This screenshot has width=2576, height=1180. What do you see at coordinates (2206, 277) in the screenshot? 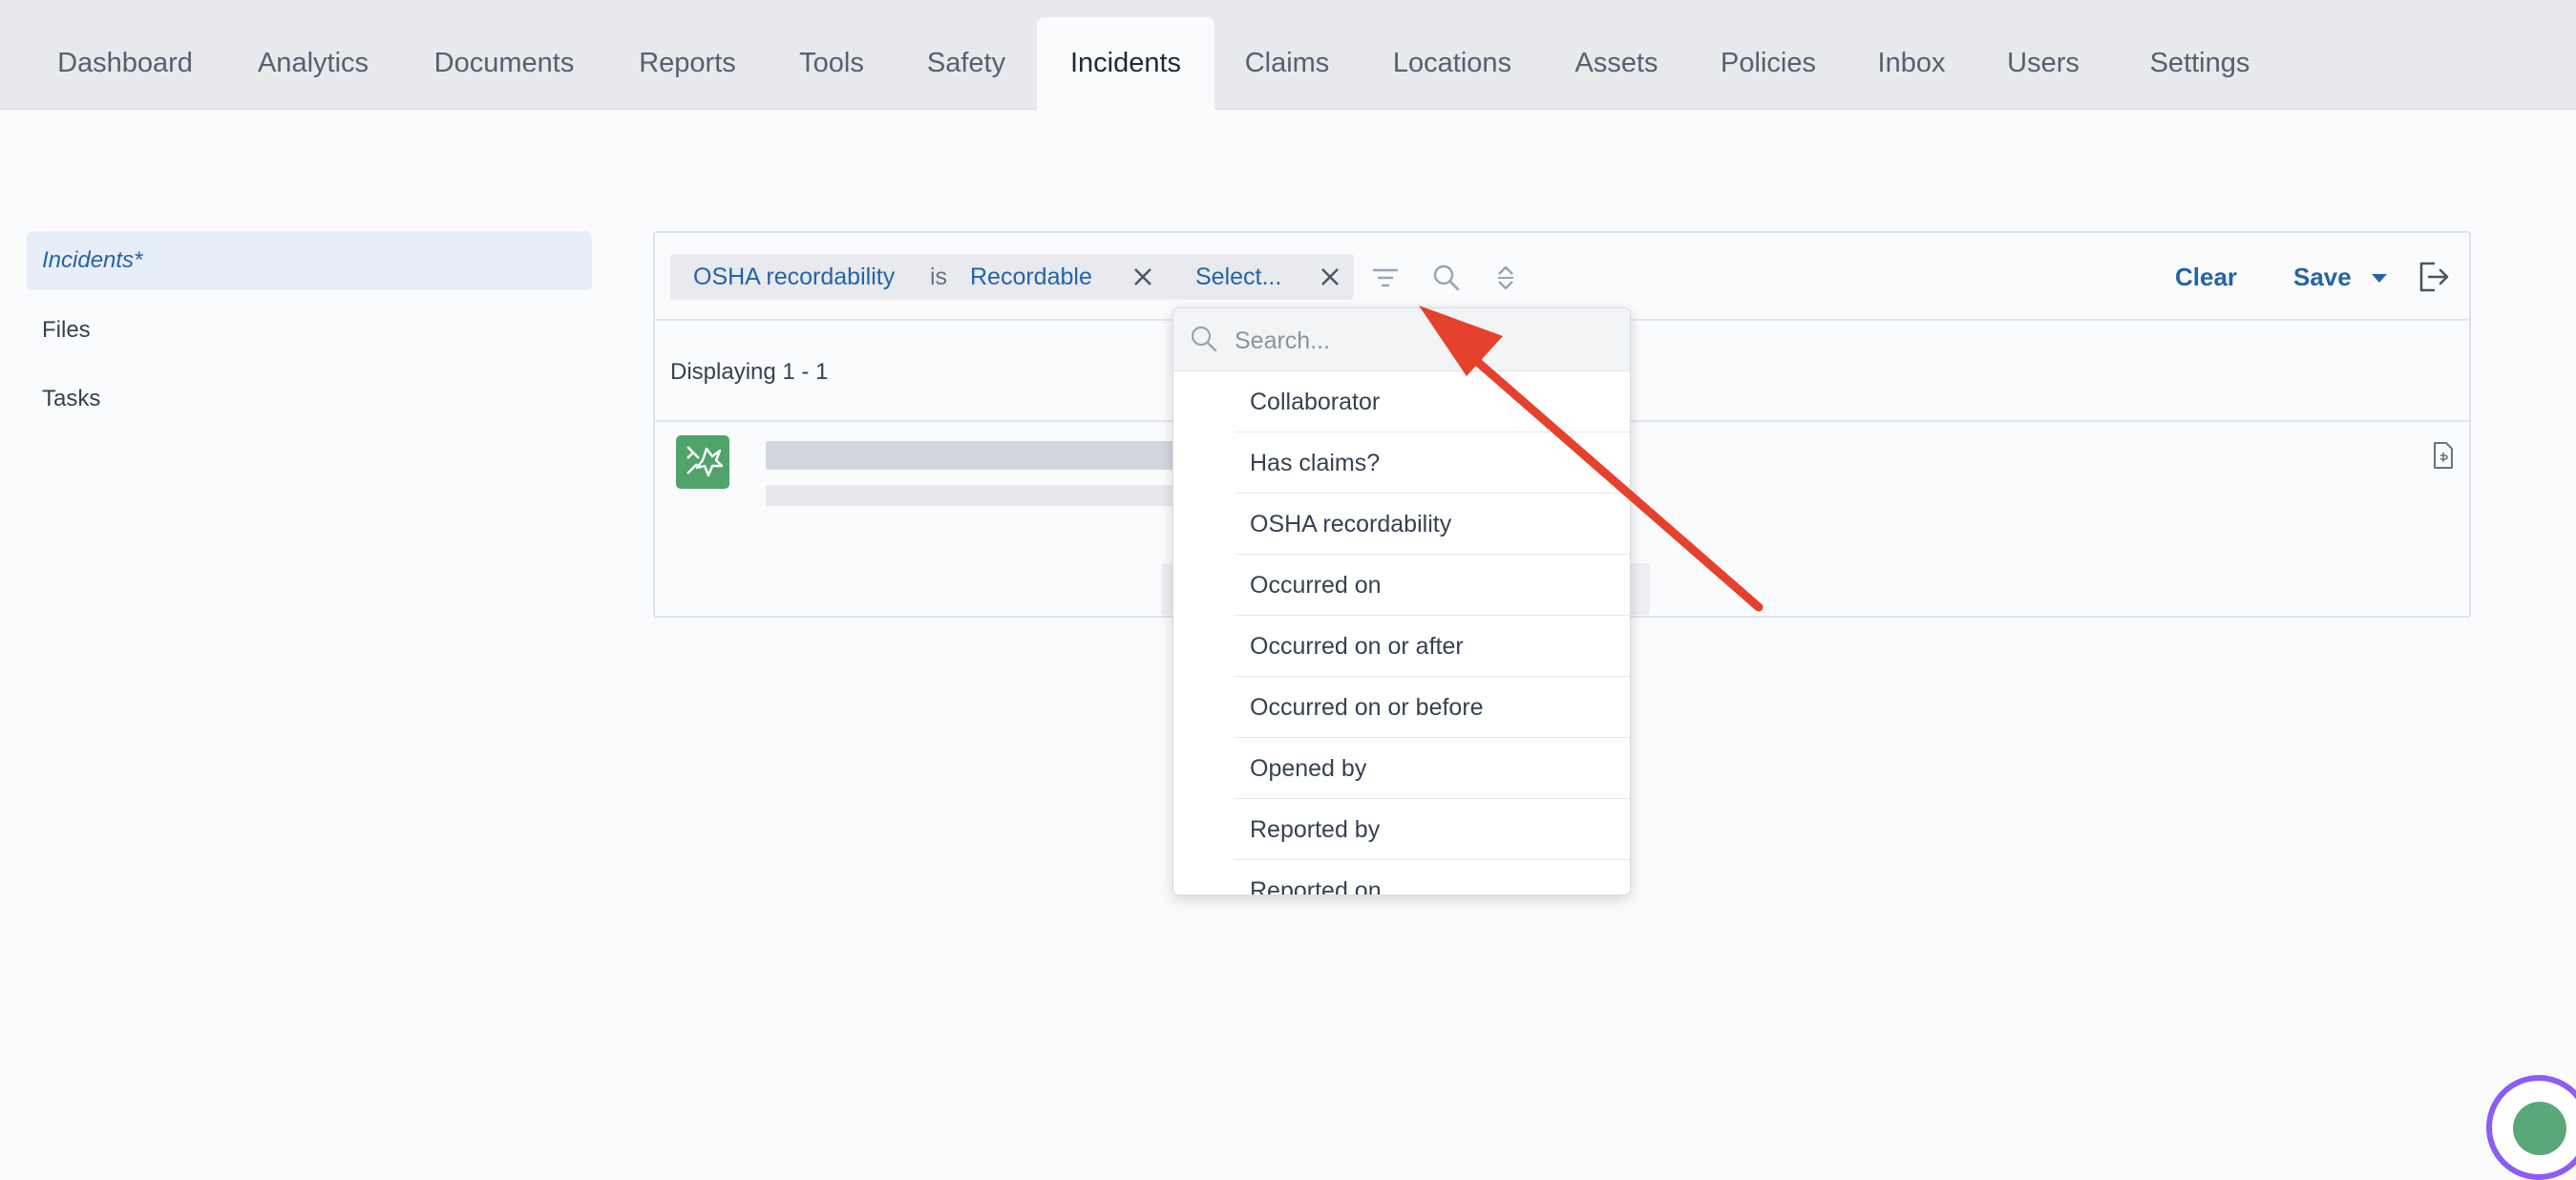
I see `clear-button: Clear` at bounding box center [2206, 277].